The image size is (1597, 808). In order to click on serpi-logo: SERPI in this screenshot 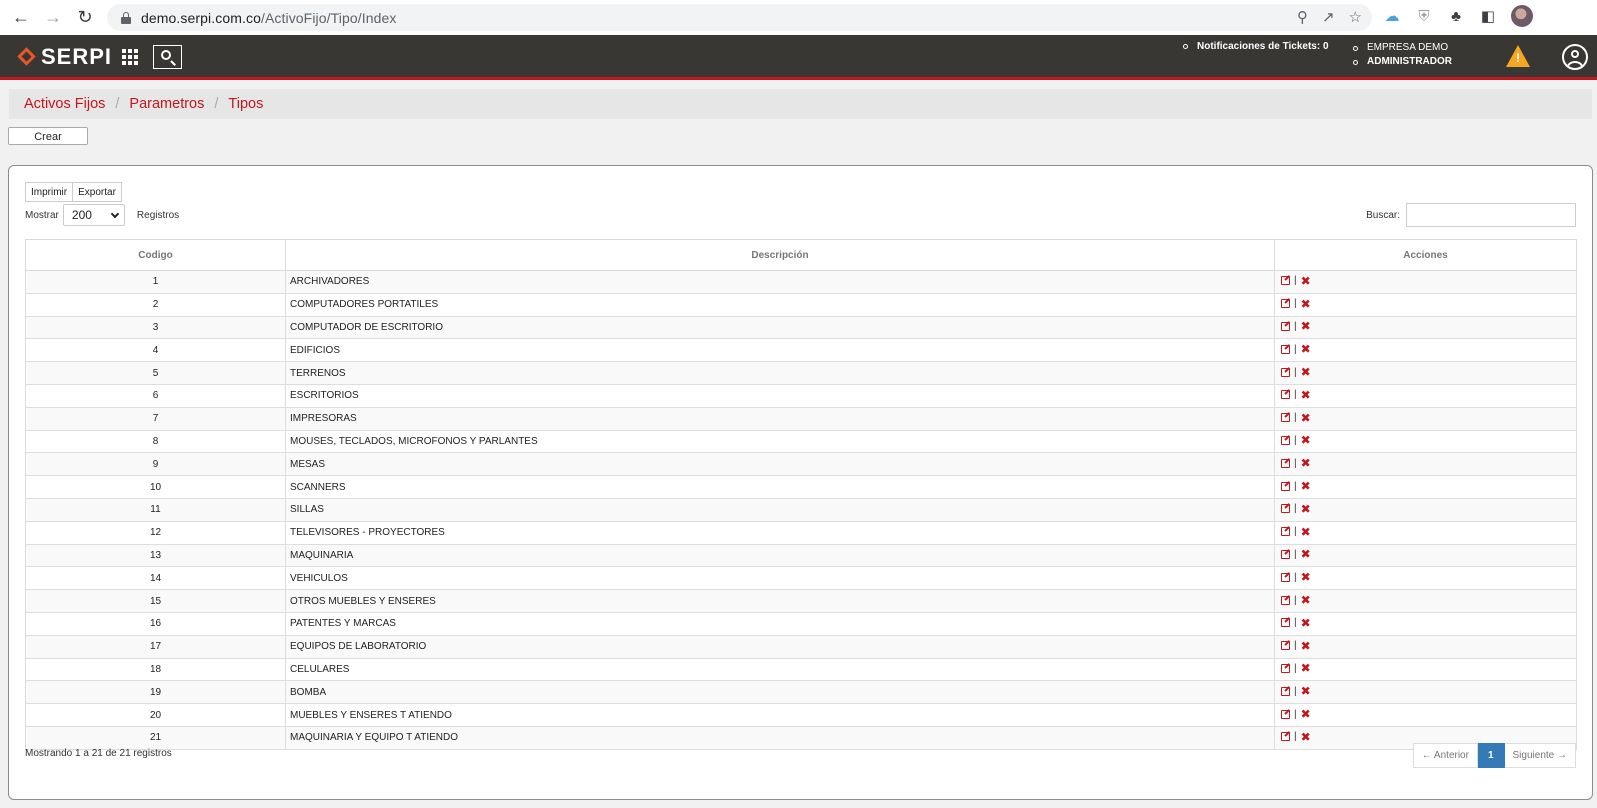, I will do `click(64, 57)`.